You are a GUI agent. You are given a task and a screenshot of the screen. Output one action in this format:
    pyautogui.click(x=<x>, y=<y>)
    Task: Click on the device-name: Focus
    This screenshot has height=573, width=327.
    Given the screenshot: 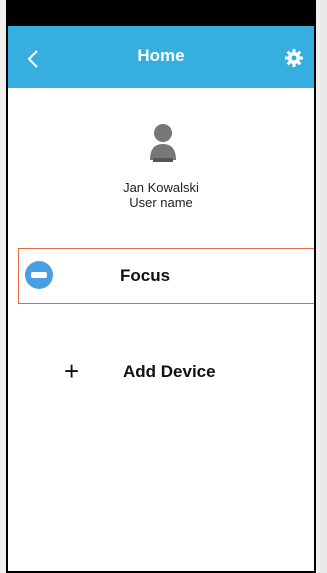 What is the action you would take?
    pyautogui.click(x=145, y=275)
    